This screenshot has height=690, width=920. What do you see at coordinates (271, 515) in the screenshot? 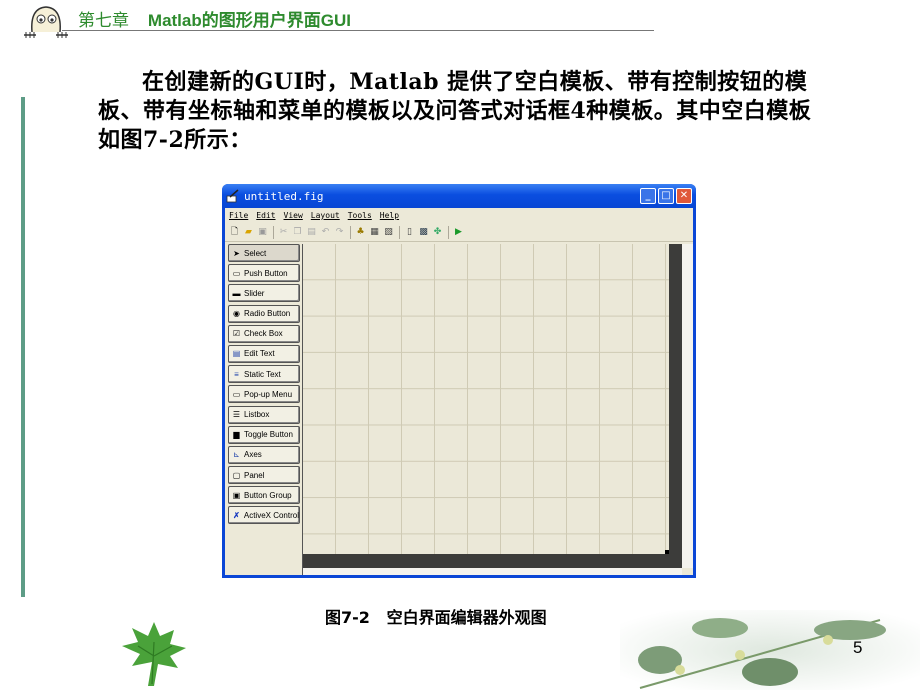
I see `palette-label: ActiveX Control` at bounding box center [271, 515].